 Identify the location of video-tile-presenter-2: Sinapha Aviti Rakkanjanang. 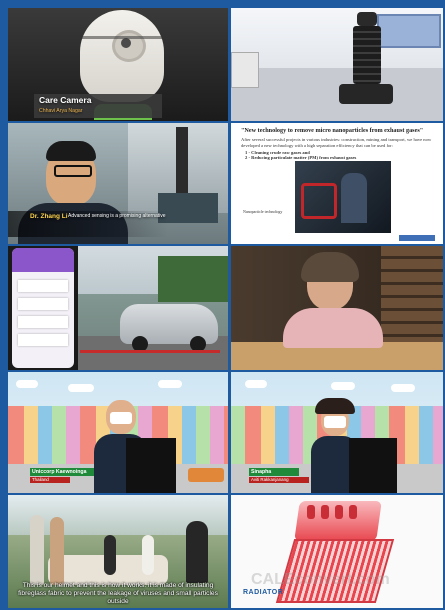
(337, 432).